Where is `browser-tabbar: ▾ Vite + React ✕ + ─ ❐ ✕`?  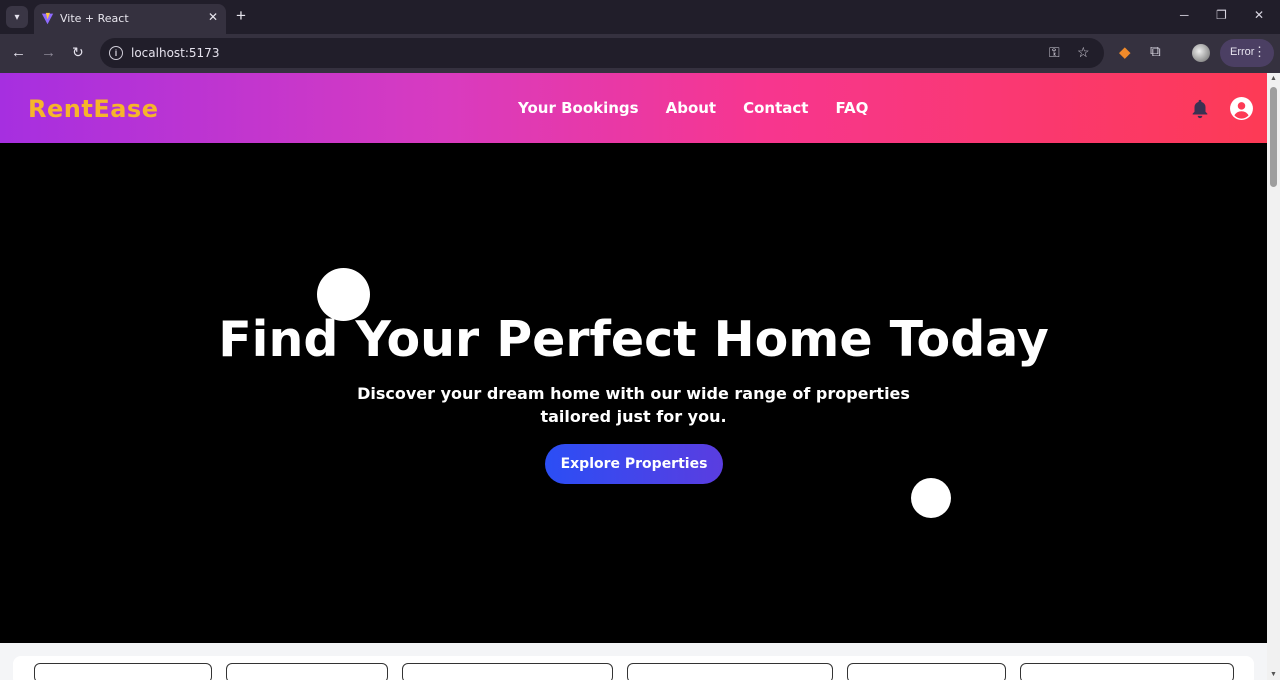 browser-tabbar: ▾ Vite + React ✕ + ─ ❐ ✕ is located at coordinates (640, 17).